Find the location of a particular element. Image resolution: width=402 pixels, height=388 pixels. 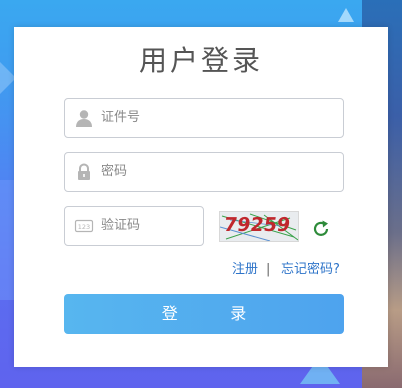

refresh-icon is located at coordinates (321, 229).